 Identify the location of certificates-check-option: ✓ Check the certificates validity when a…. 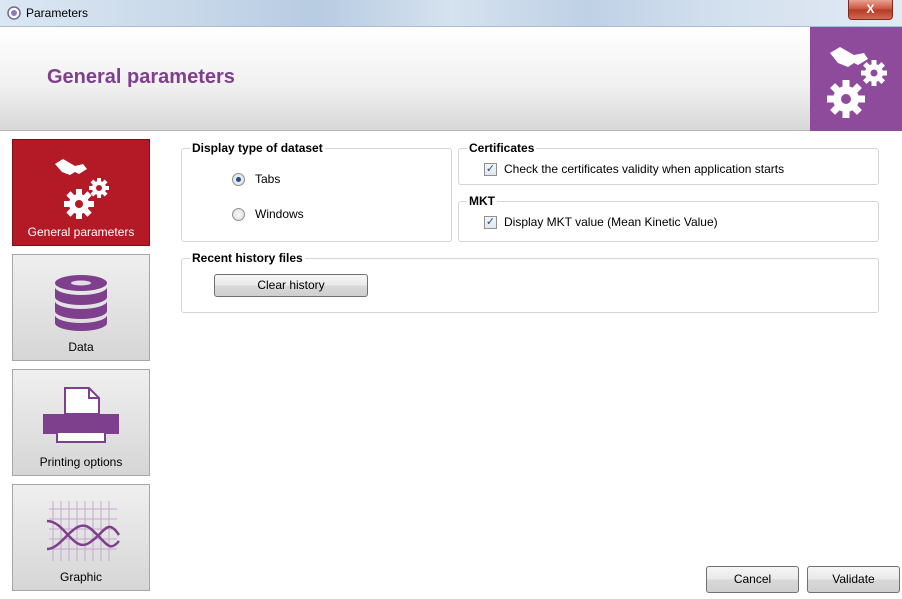
(634, 169).